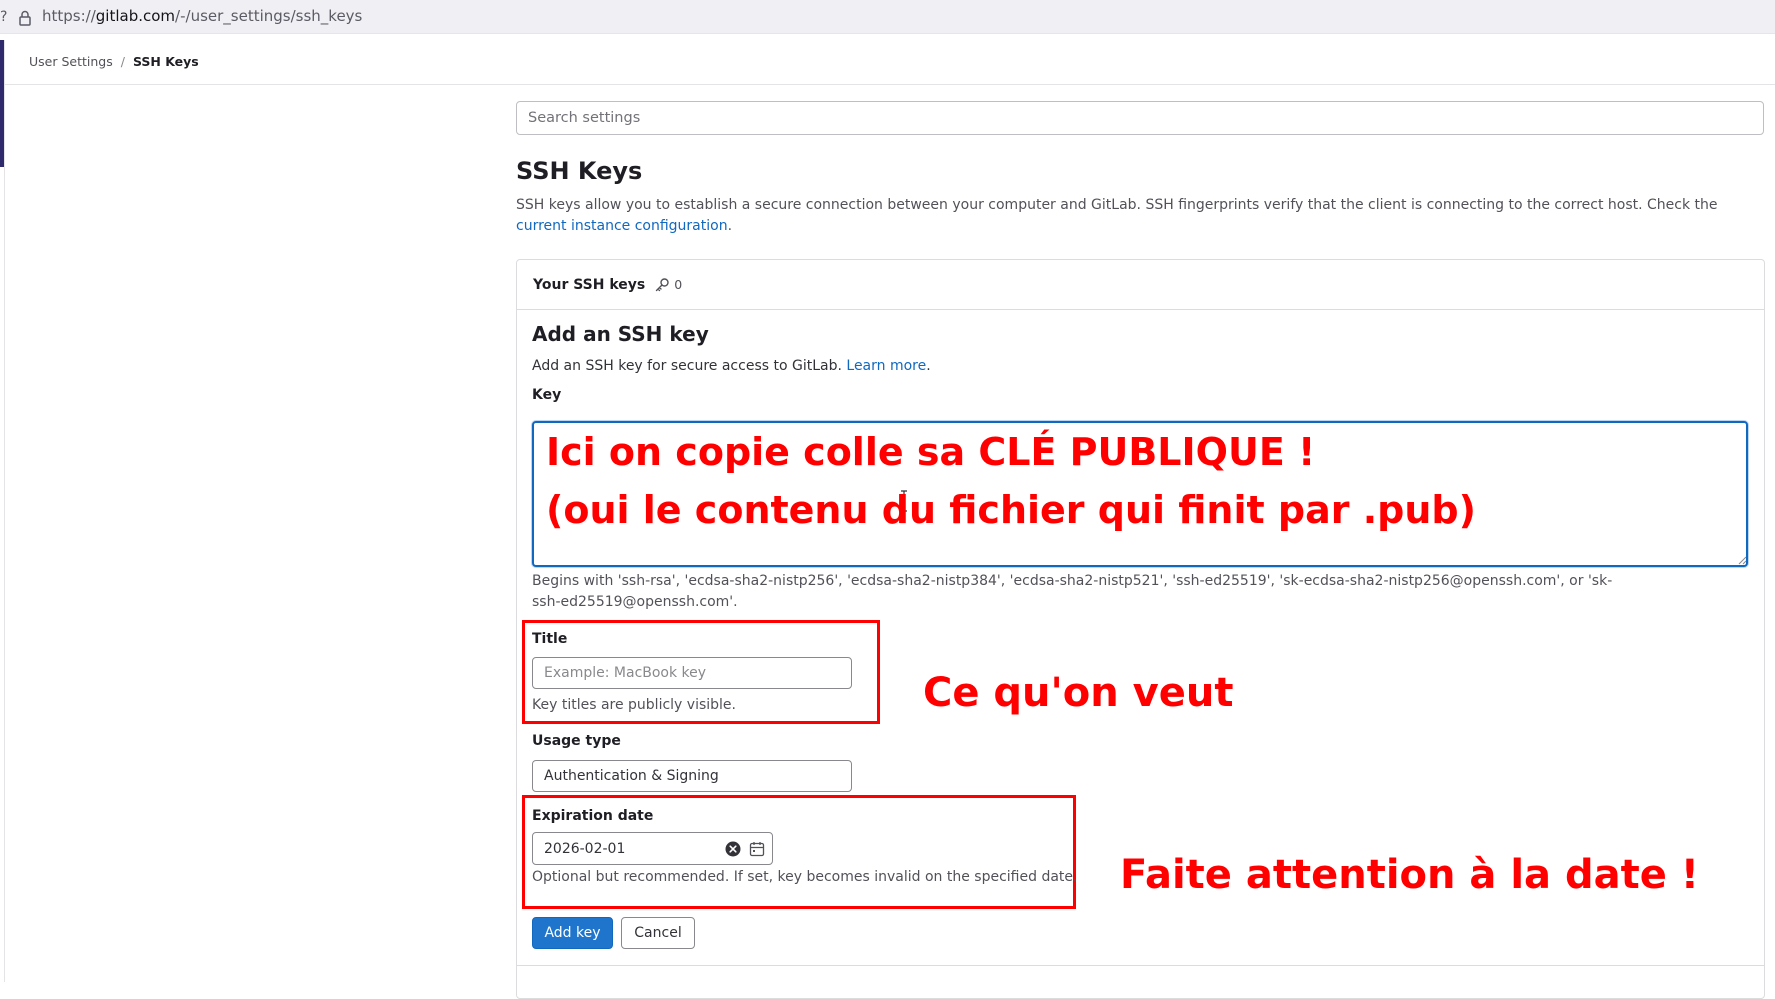  Describe the element at coordinates (576, 741) in the screenshot. I see `usage-type-label: Usage type` at that location.